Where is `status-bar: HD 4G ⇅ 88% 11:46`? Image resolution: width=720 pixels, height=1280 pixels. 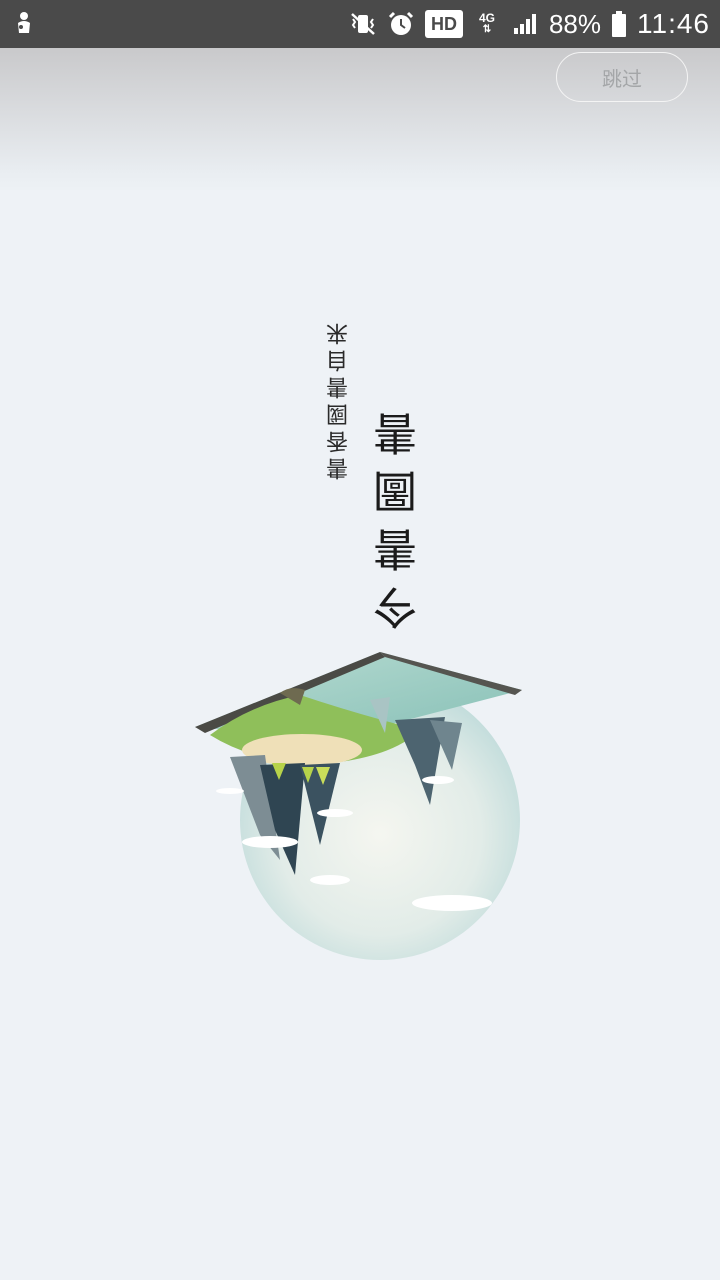
status-bar: HD 4G ⇅ 88% 11:46 is located at coordinates (360, 24).